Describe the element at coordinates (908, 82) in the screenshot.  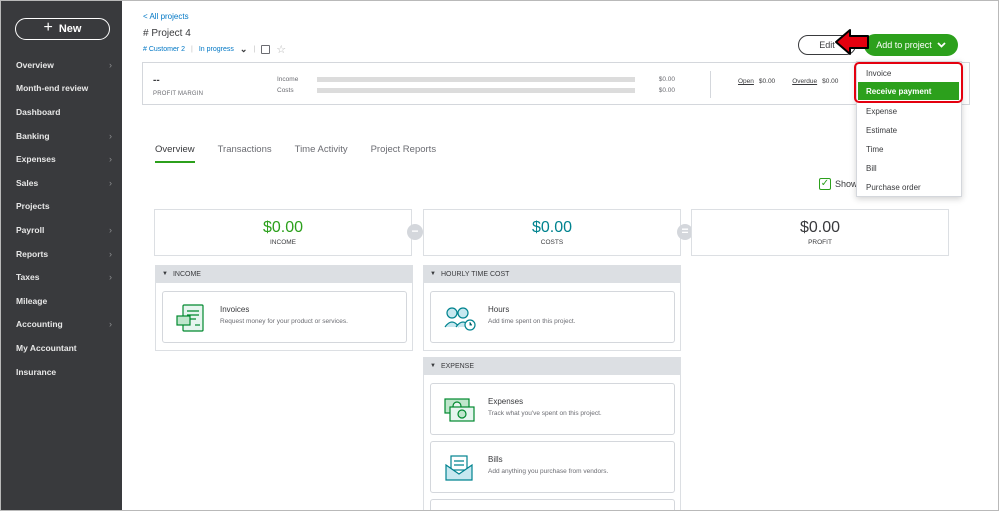
I see `callout-highlight-box` at that location.